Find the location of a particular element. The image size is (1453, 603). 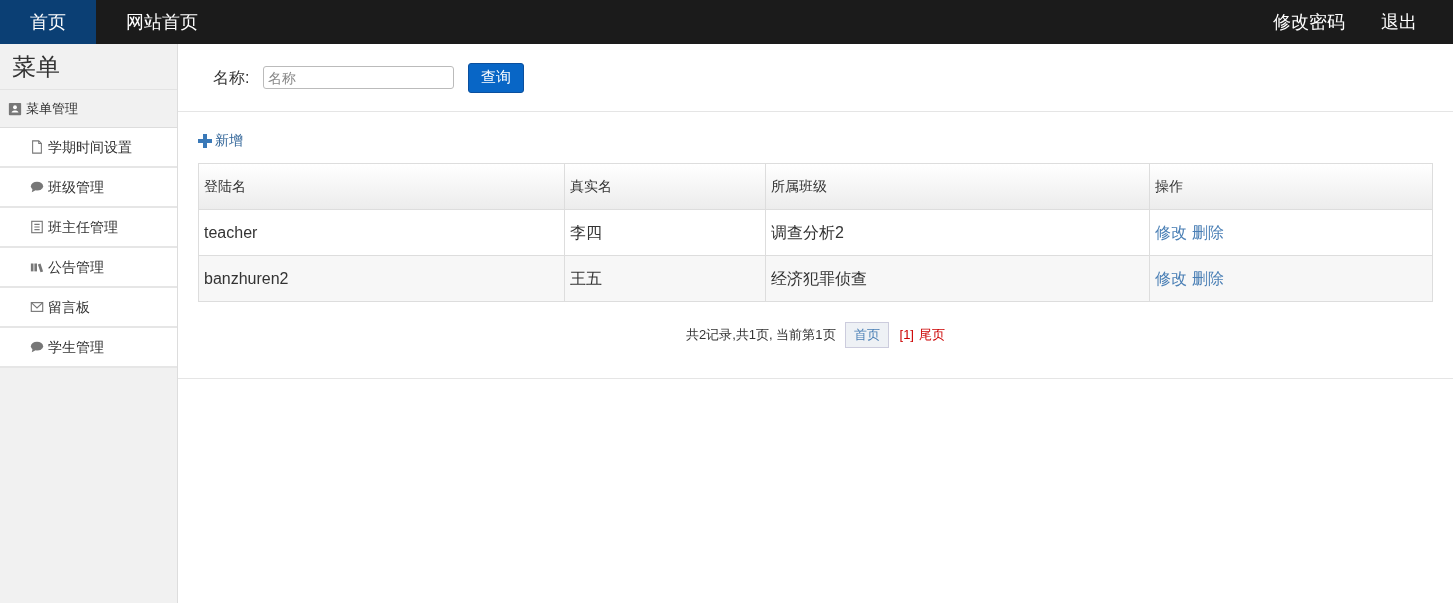

column-header: 登陆名 is located at coordinates (381, 186).